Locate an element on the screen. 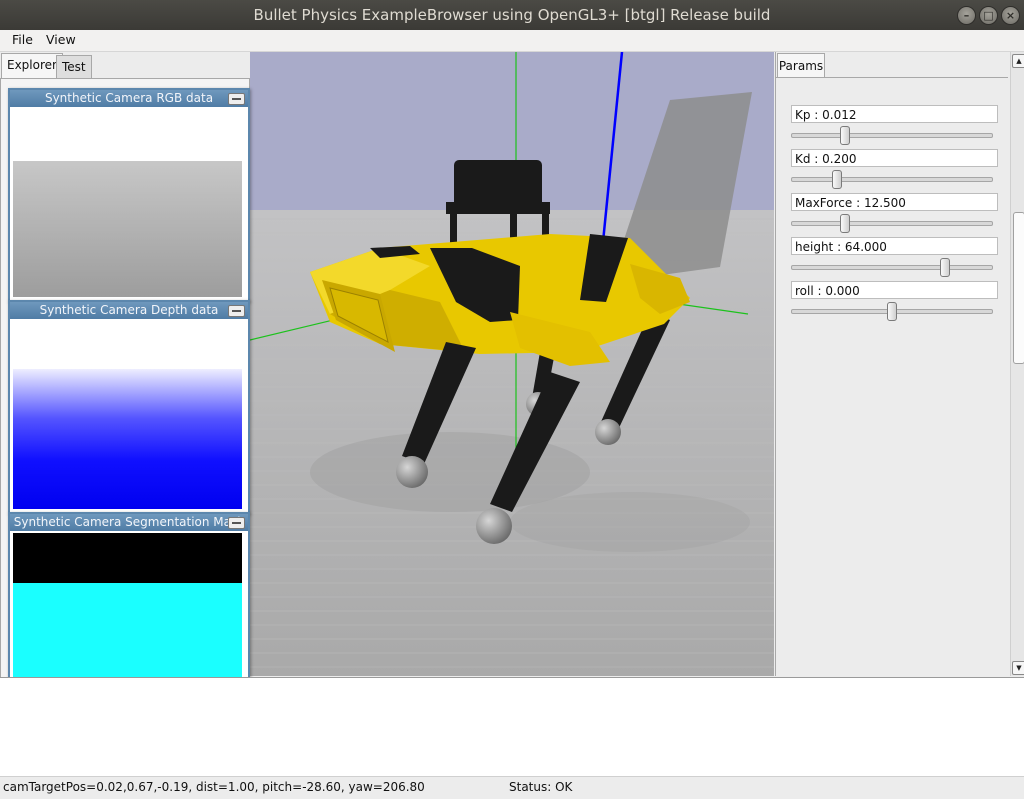 The height and width of the screenshot is (799, 1024). console-output is located at coordinates (512, 726).